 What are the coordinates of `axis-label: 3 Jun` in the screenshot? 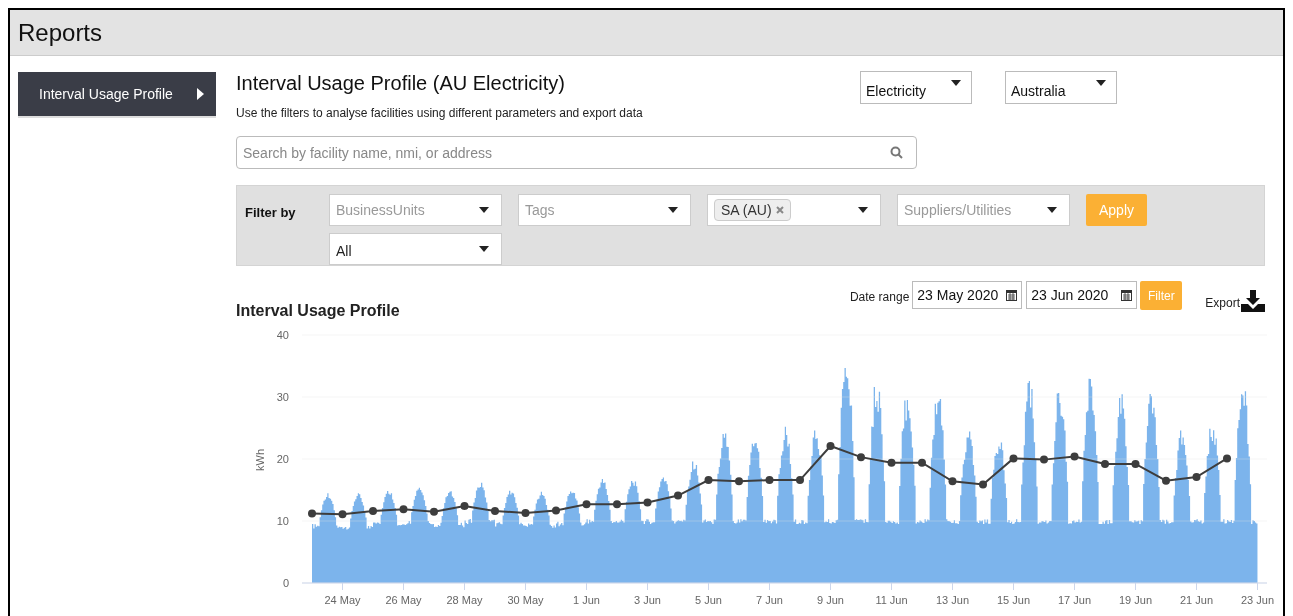 It's located at (647, 600).